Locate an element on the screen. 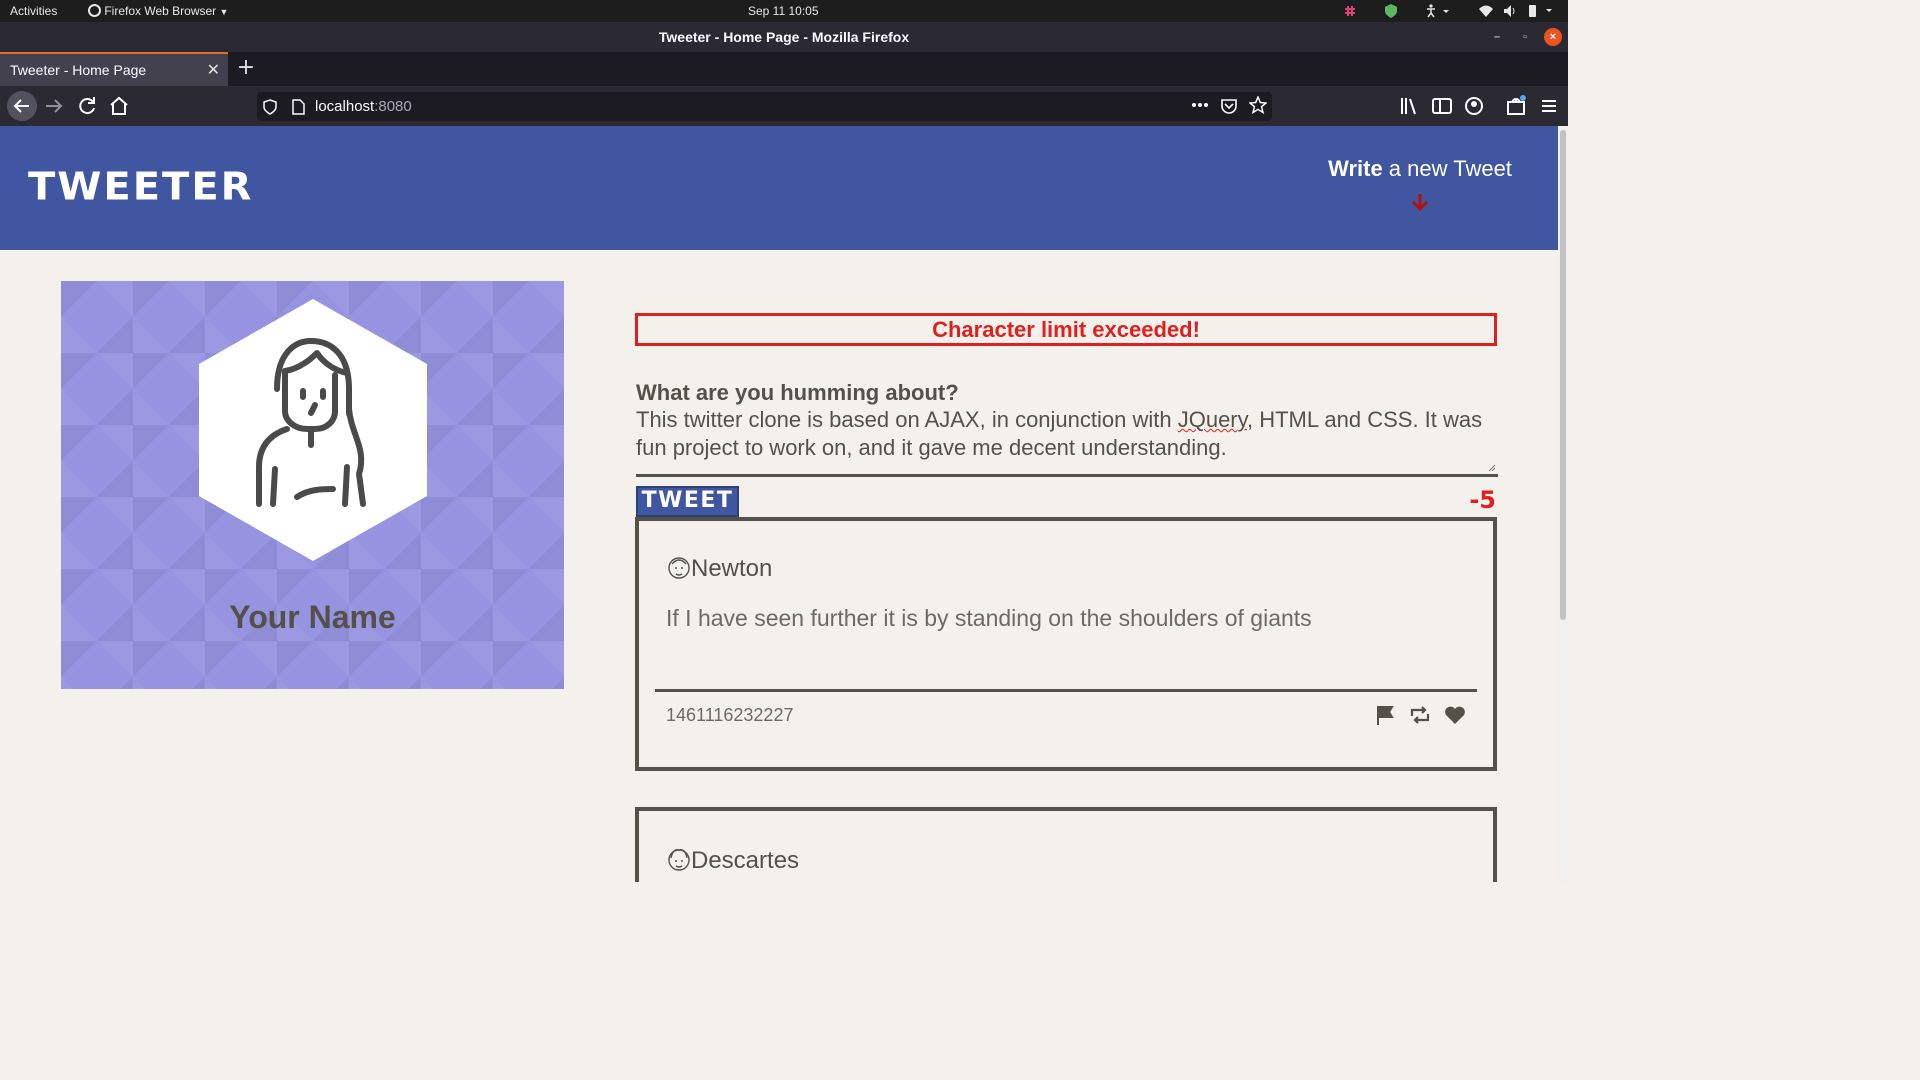 Image resolution: width=1920 pixels, height=1080 pixels. retweet-icon is located at coordinates (1420, 715).